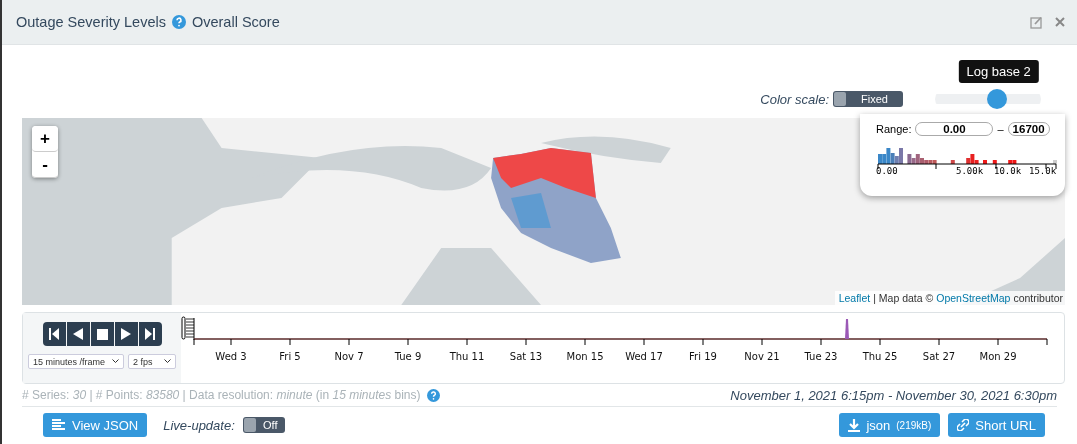  I want to click on attribution-text: | Map data ©, so click(903, 298).